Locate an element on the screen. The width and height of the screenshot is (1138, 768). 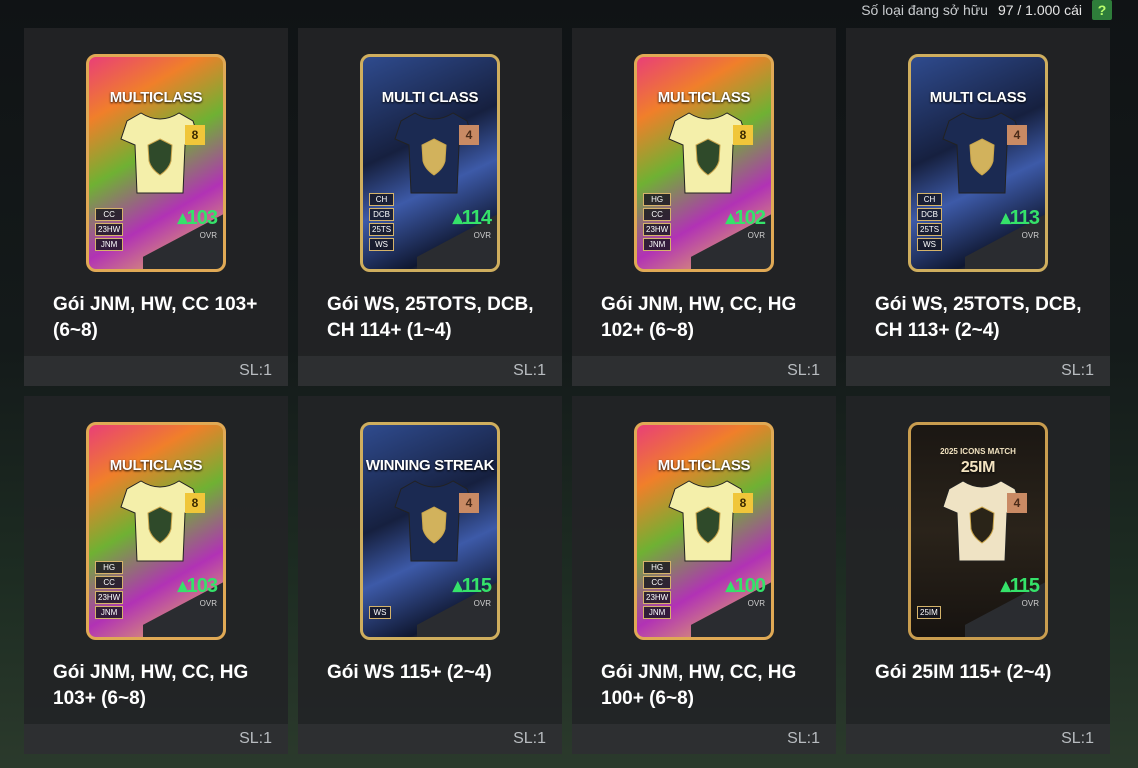
card-sublabel: 2025 ICONS MATCH is located at coordinates (978, 451).